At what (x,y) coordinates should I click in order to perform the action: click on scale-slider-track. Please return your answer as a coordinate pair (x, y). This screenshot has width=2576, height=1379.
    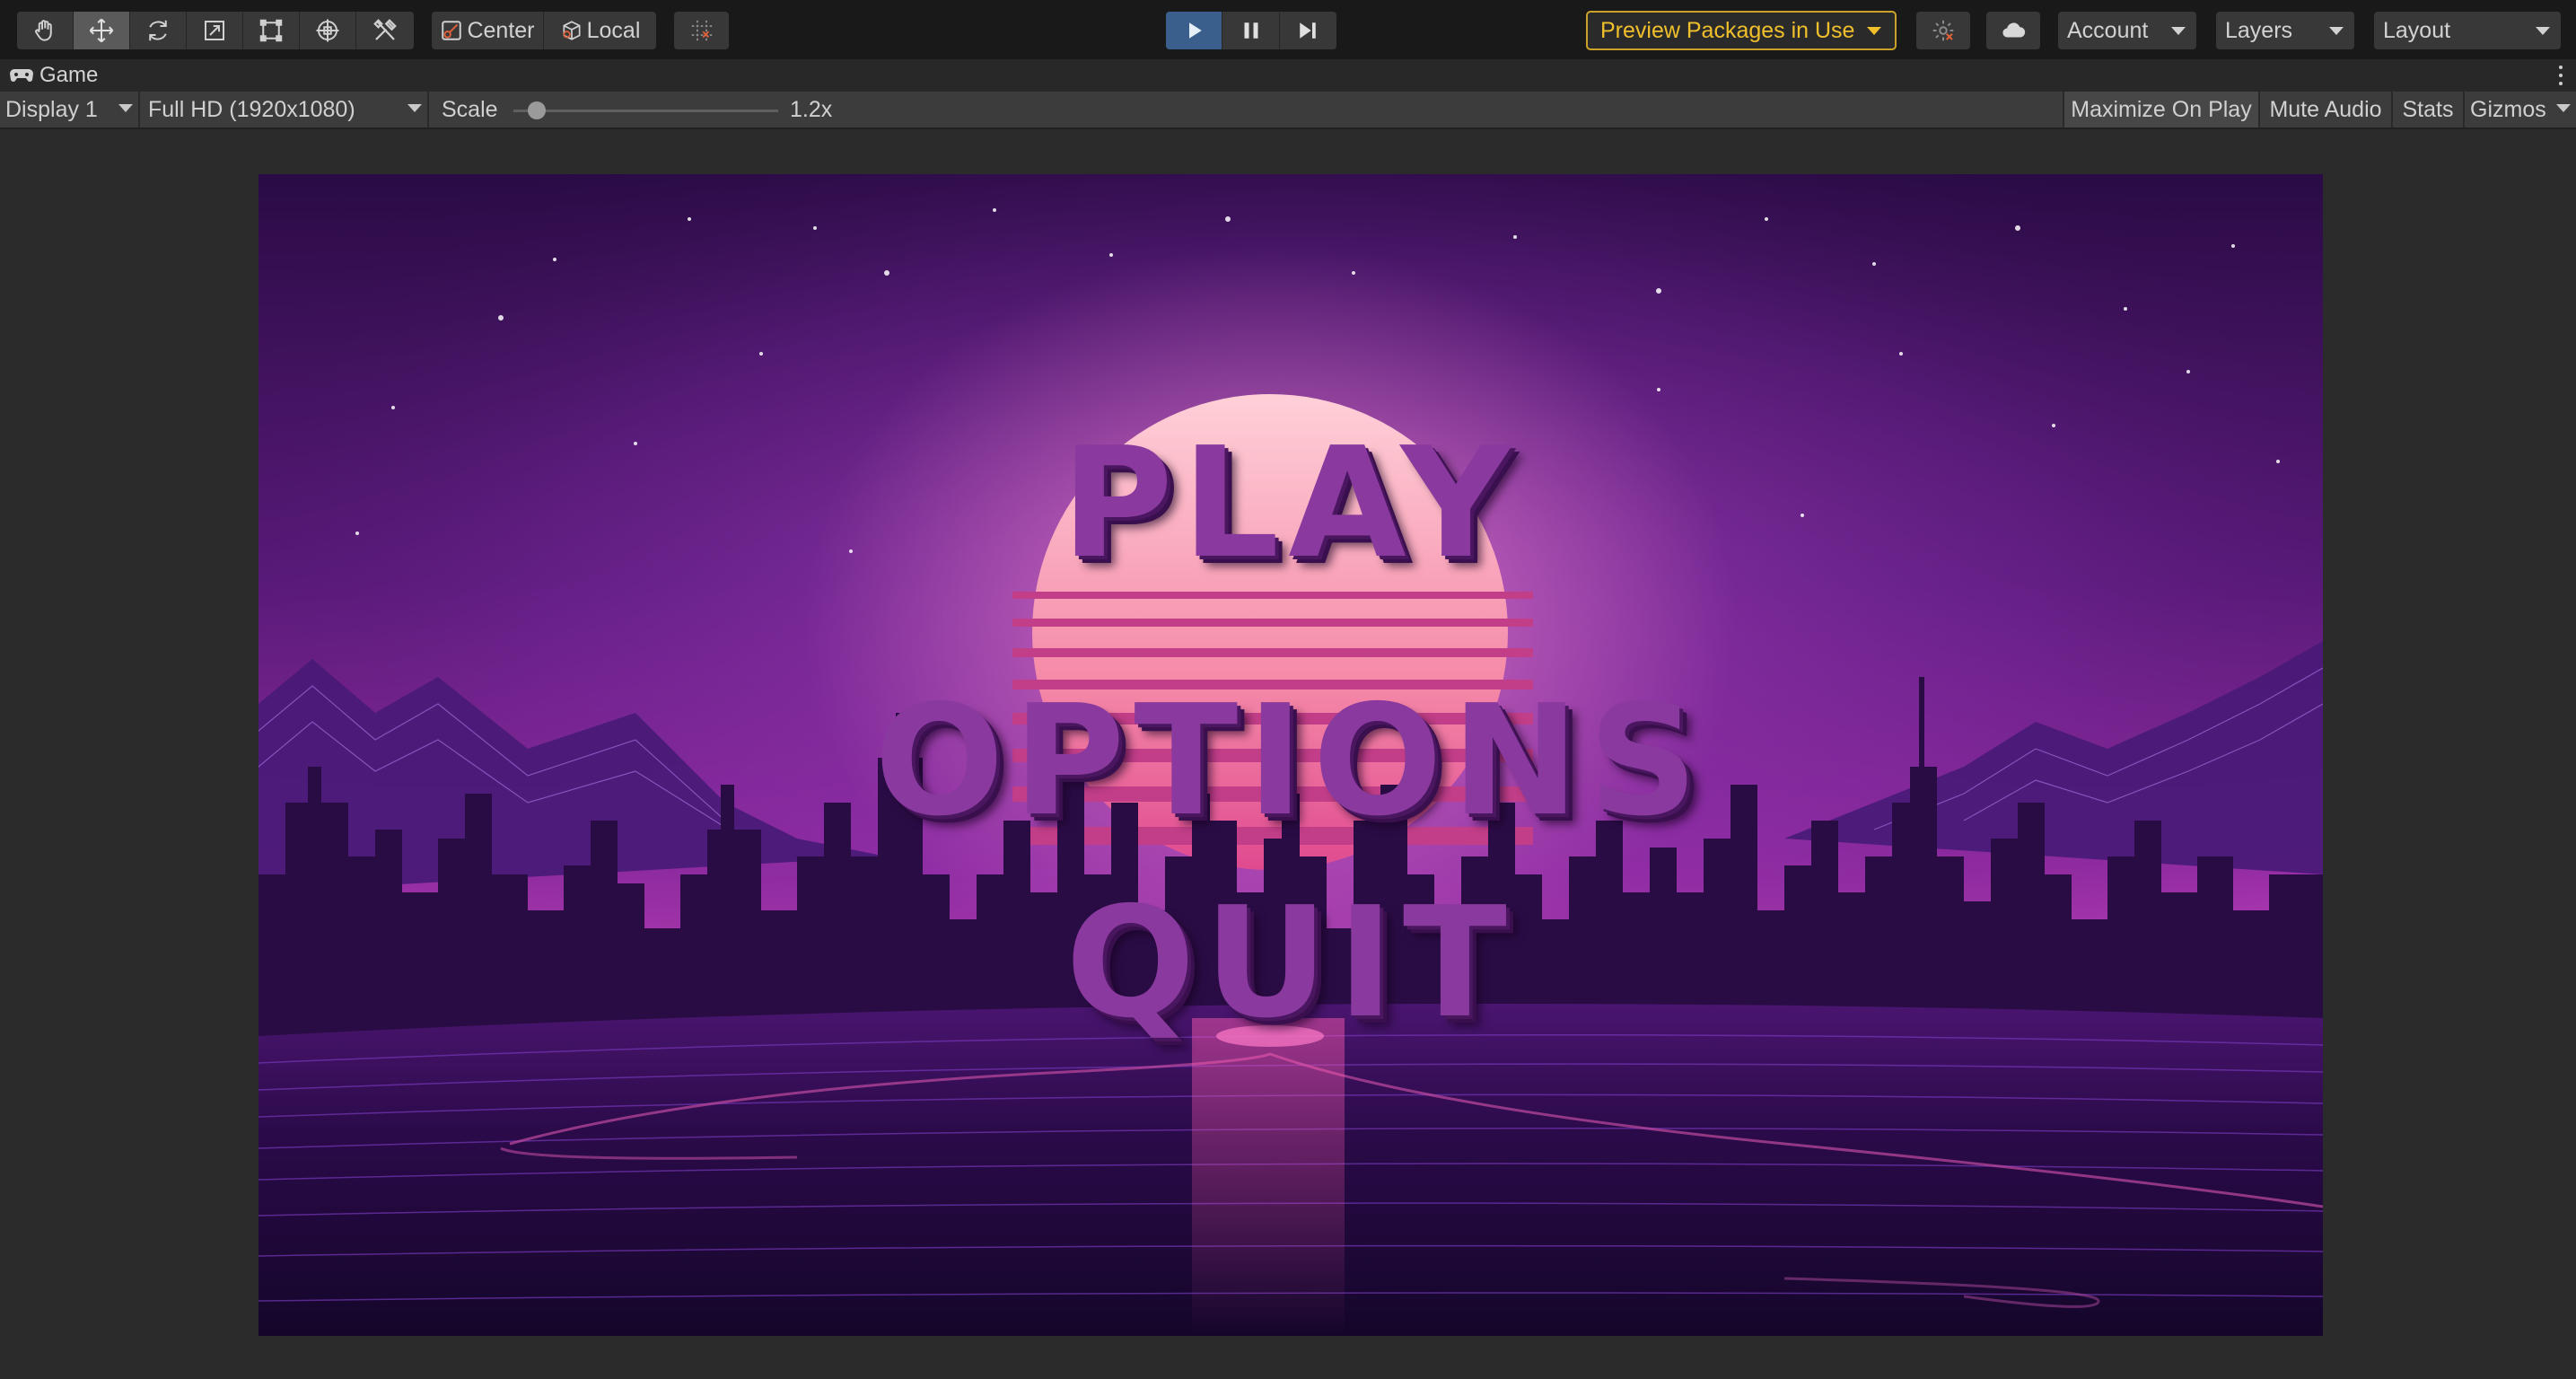
    Looking at the image, I should click on (645, 111).